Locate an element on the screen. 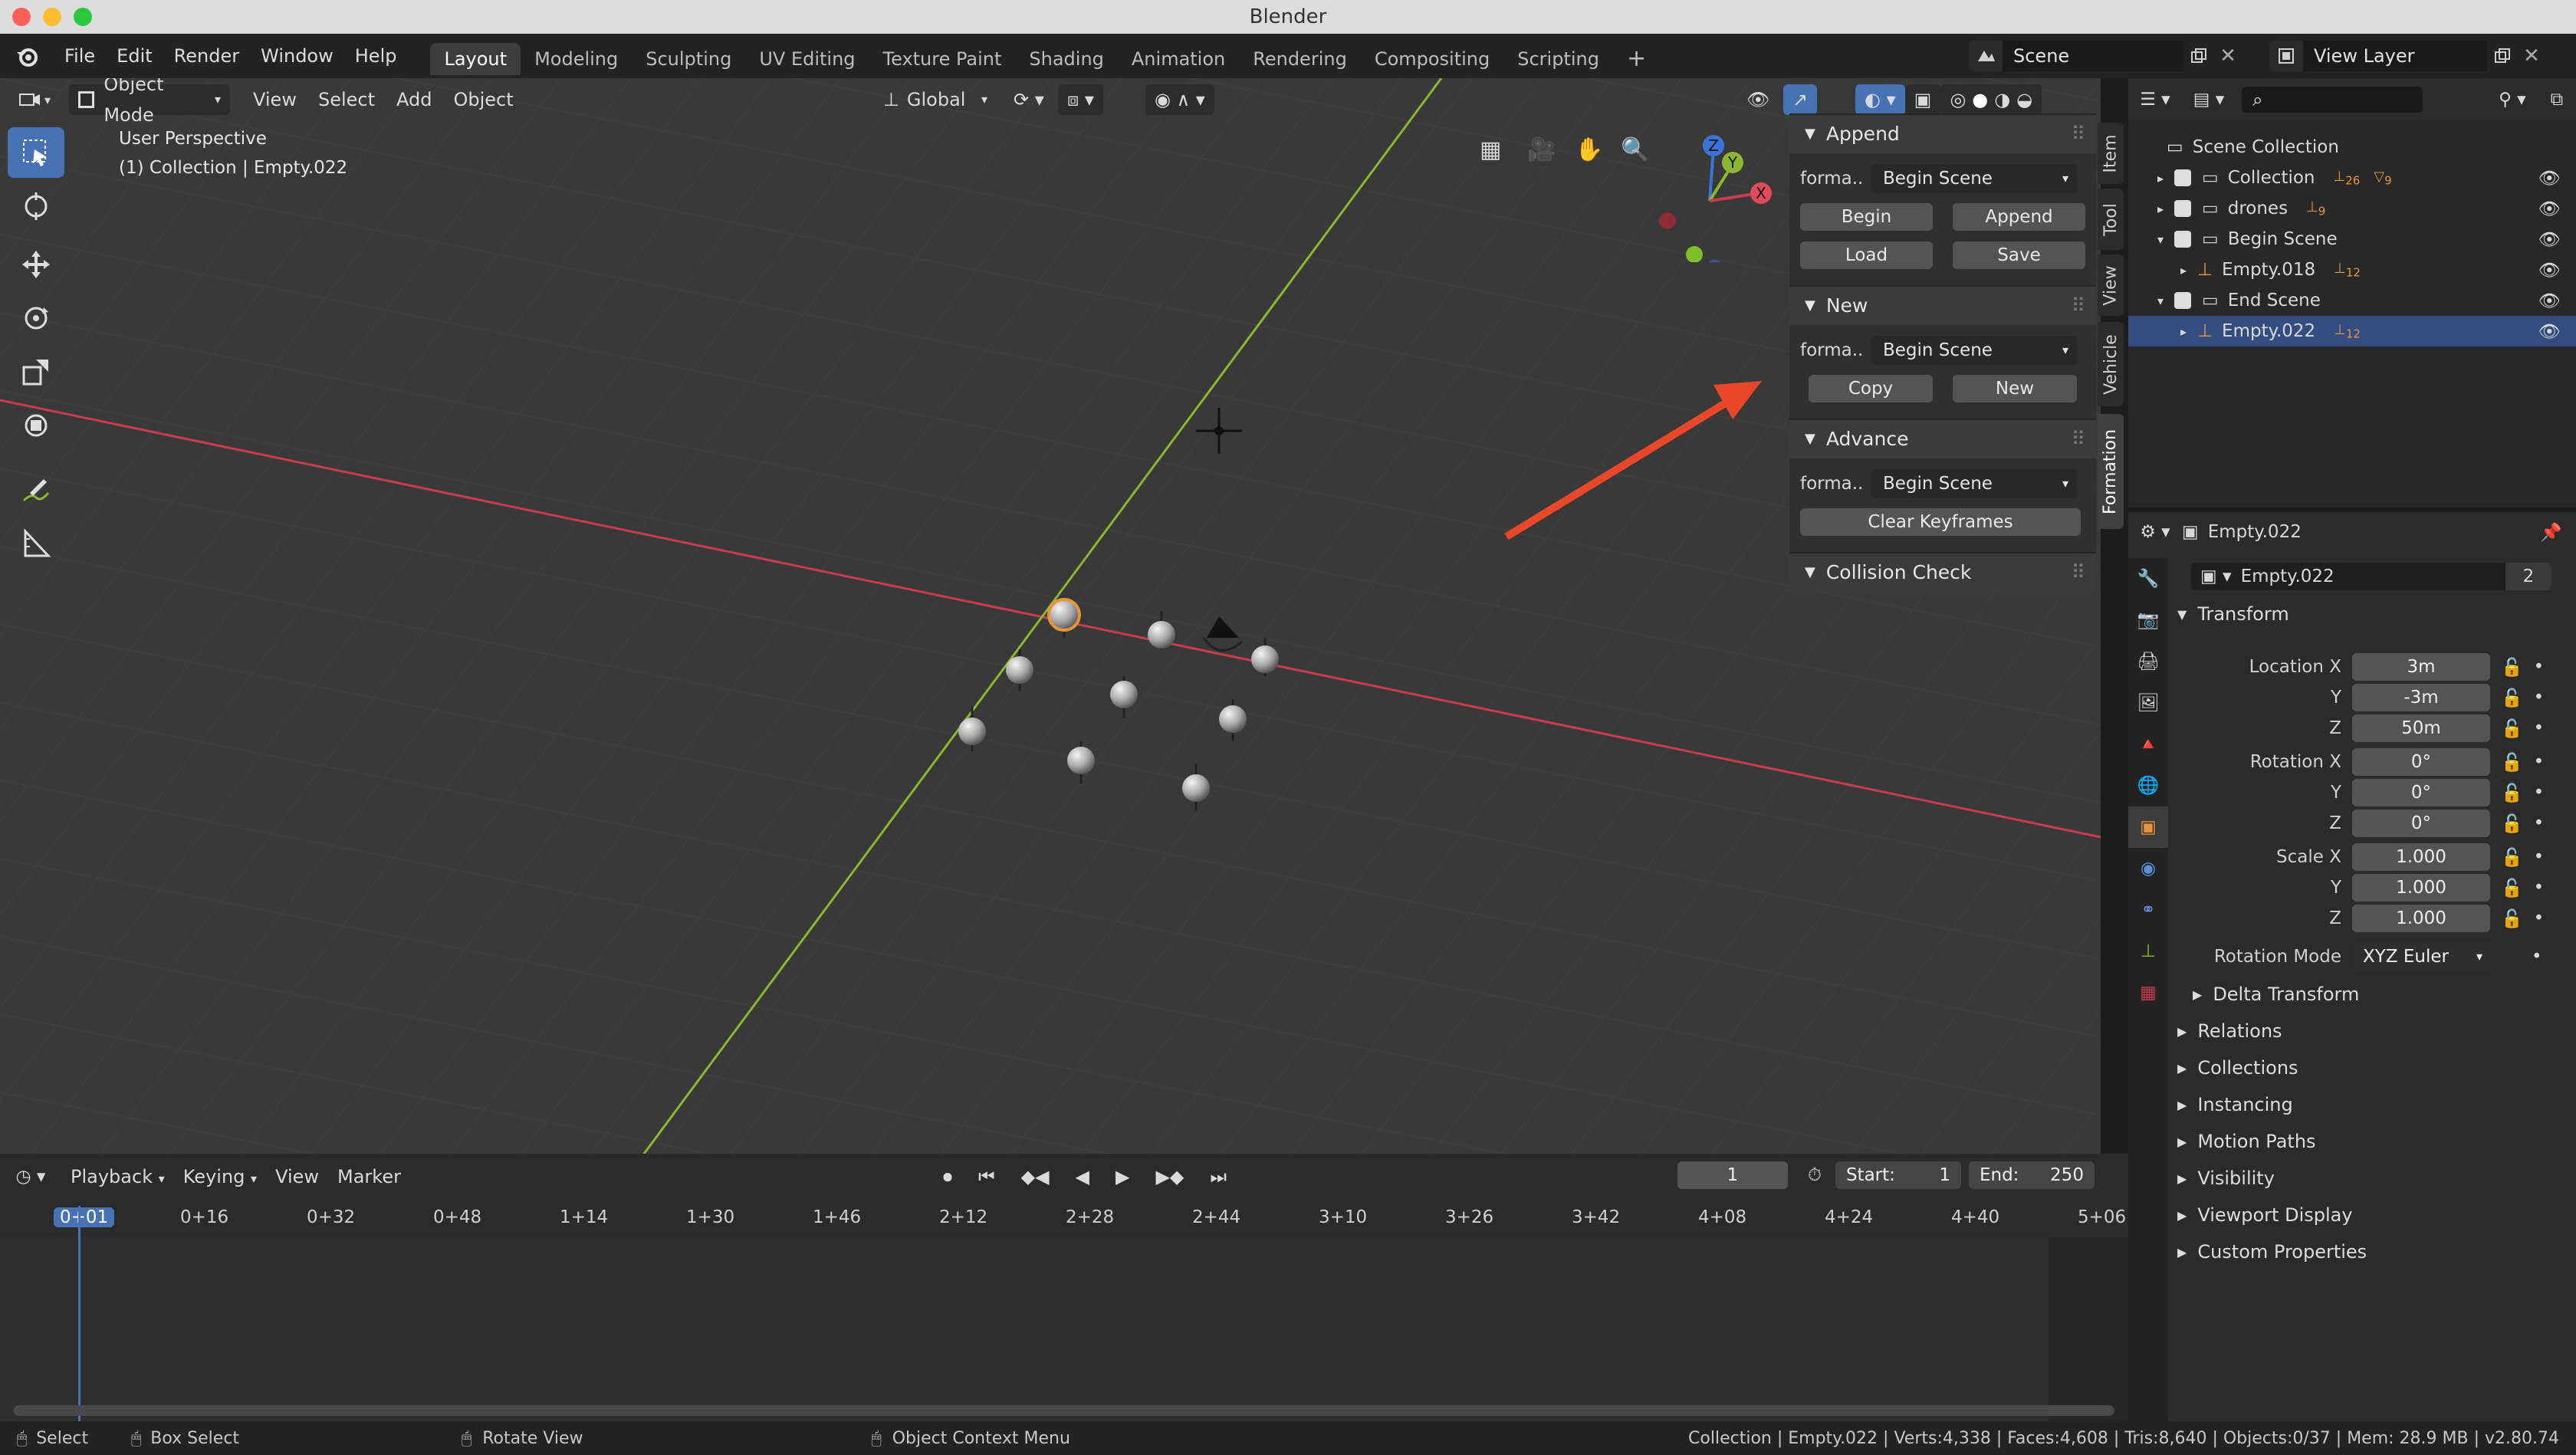 The image size is (2576, 1455). mode-selector: Object Mode ▾ is located at coordinates (149, 102).